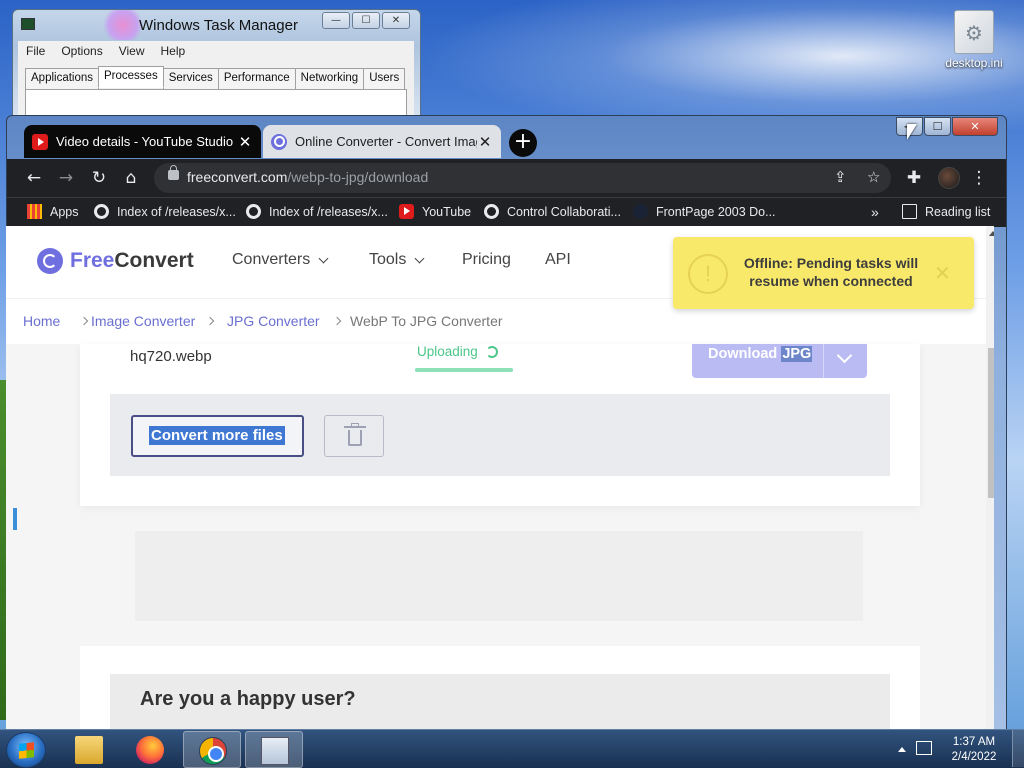 This screenshot has height=768, width=1024. I want to click on refresh-icon, so click(491, 352).